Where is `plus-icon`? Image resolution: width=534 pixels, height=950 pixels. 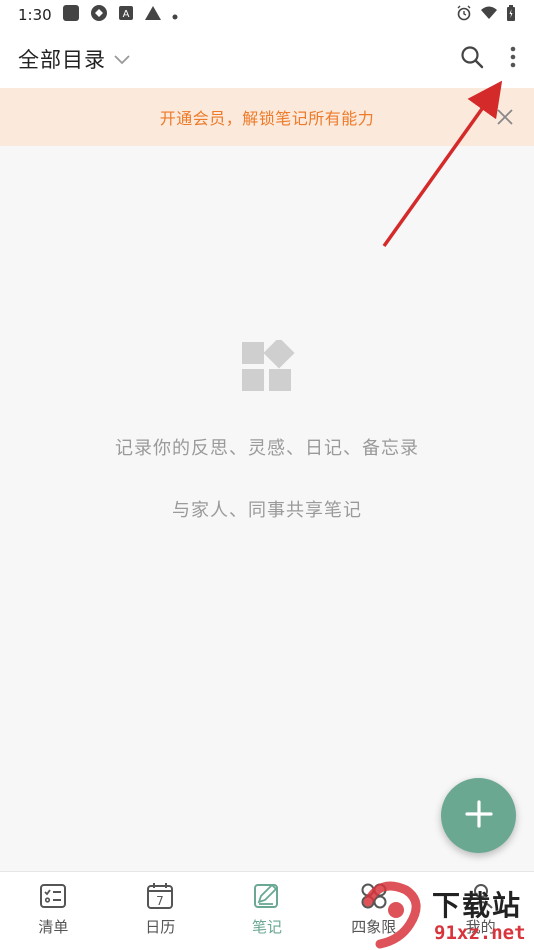 plus-icon is located at coordinates (479, 816).